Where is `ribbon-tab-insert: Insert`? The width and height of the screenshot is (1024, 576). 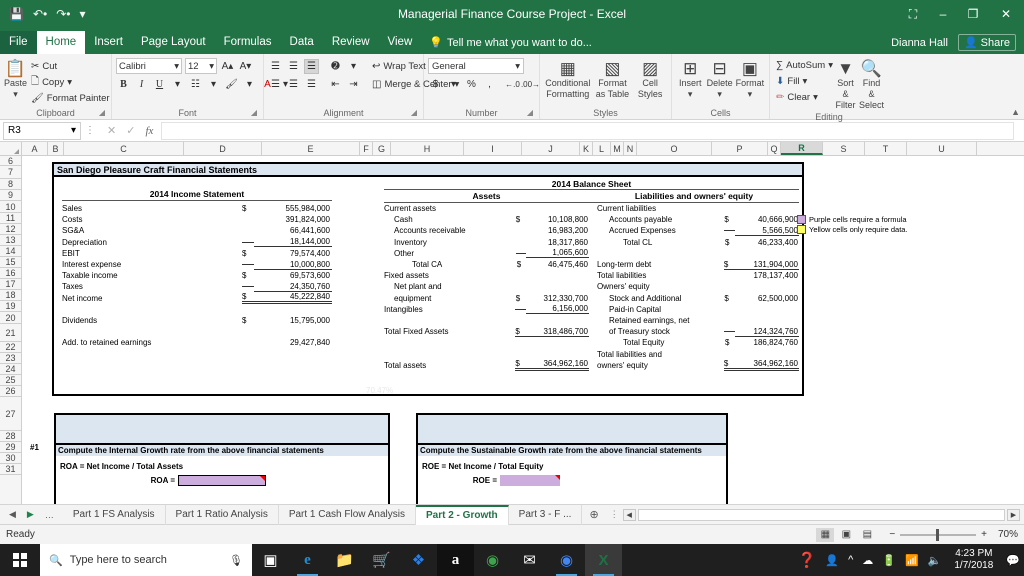 ribbon-tab-insert: Insert is located at coordinates (108, 42).